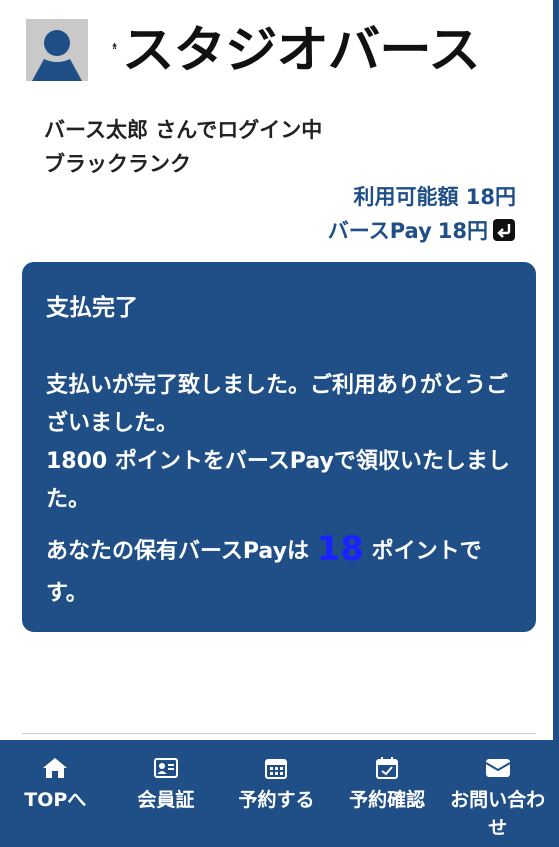  Describe the element at coordinates (498, 768) in the screenshot. I see `envelope-icon` at that location.